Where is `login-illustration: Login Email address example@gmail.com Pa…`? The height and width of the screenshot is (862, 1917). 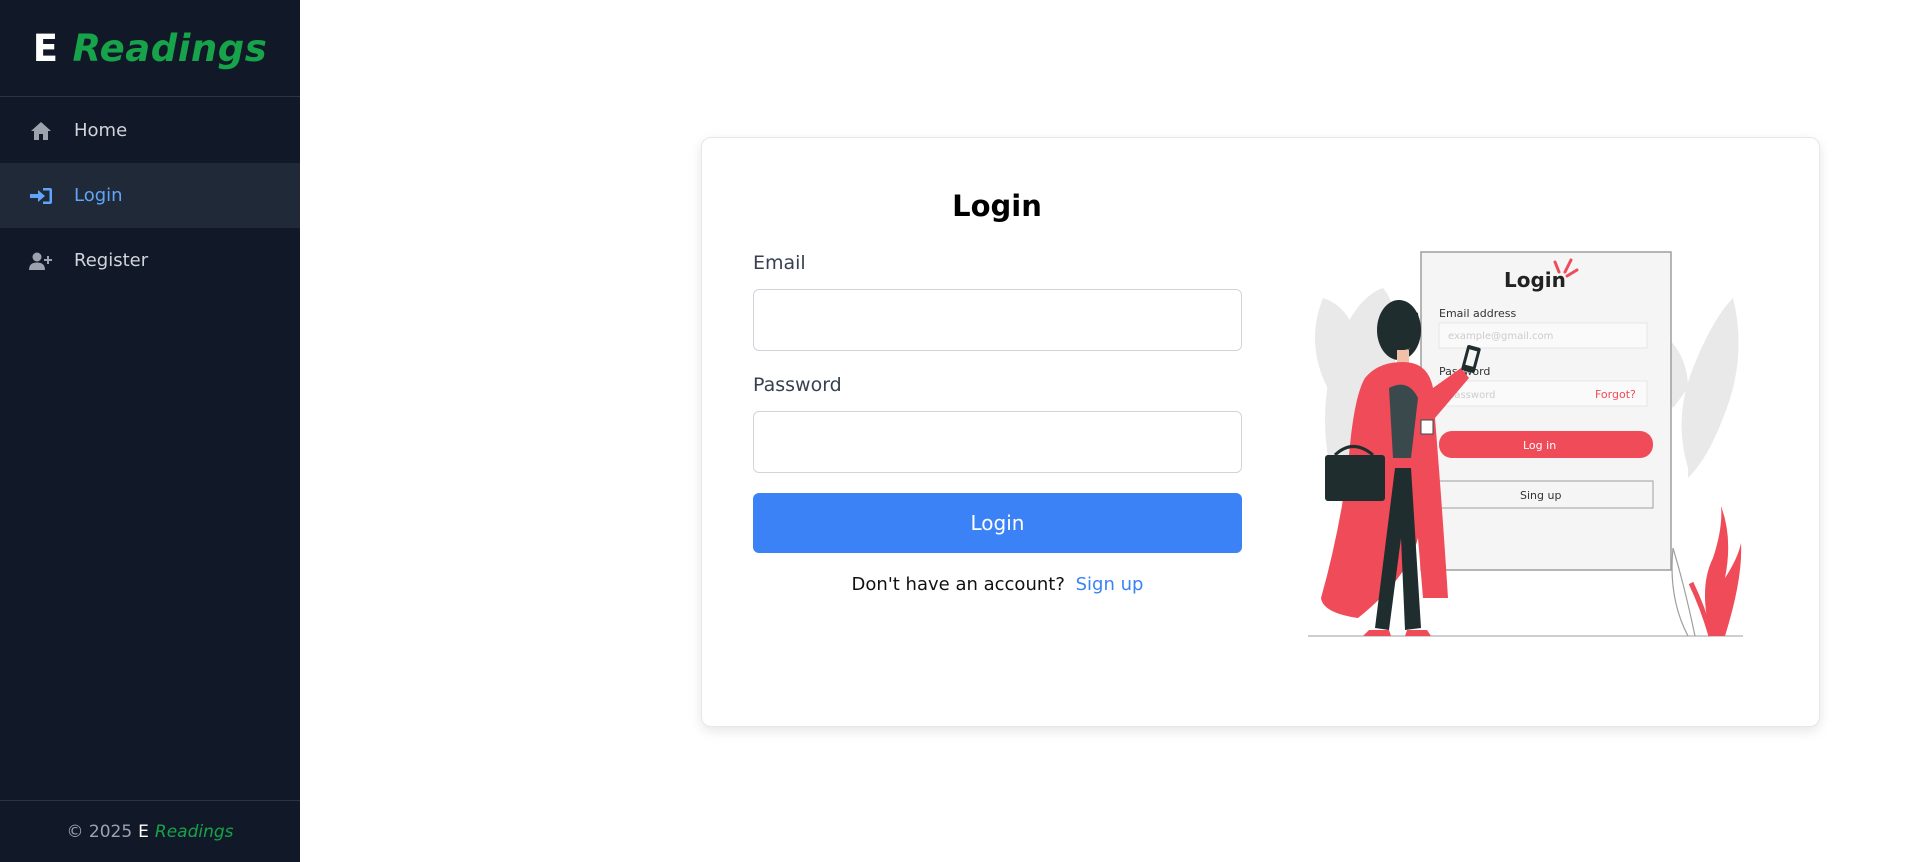 login-illustration: Login Email address example@gmail.com Pa… is located at coordinates (1525, 444).